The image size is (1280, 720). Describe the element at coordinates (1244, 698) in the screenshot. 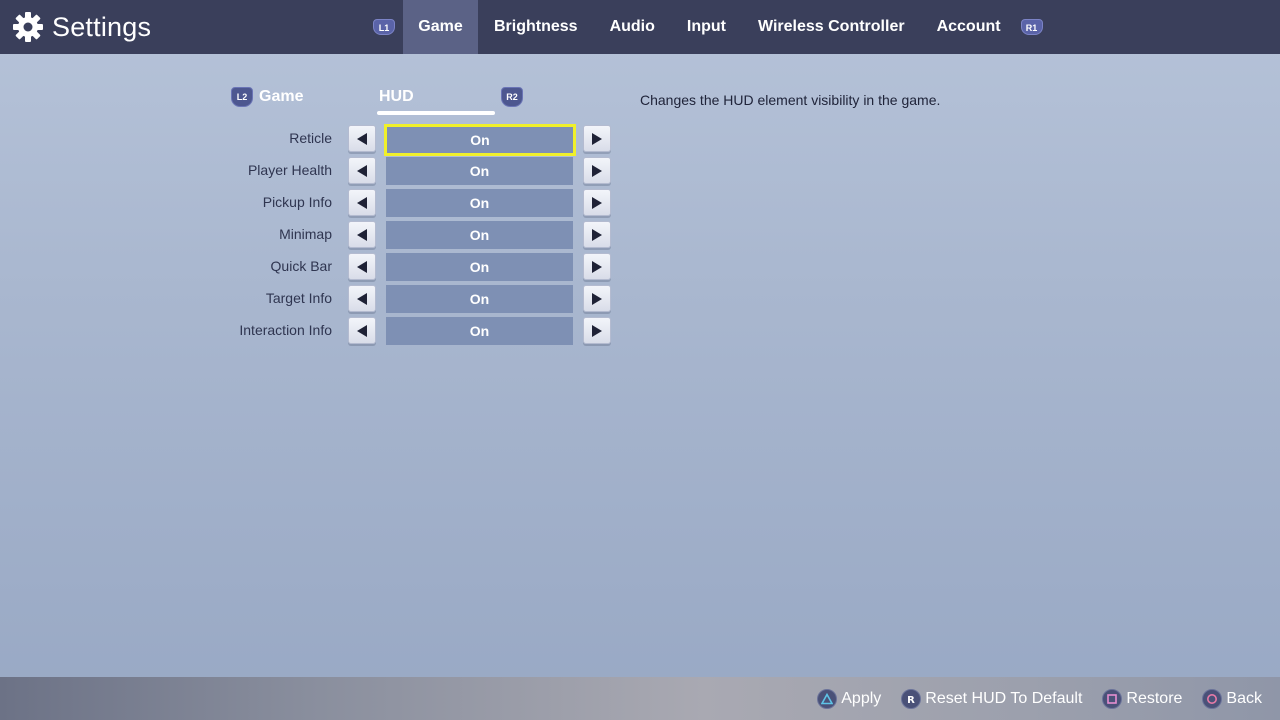

I see `back-label: Back` at that location.